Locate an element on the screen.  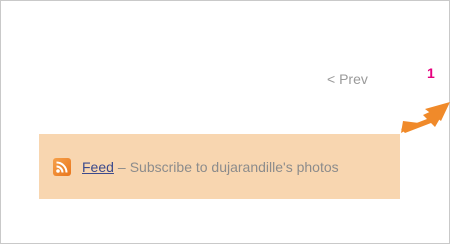
feed-link: Feed is located at coordinates (98, 167).